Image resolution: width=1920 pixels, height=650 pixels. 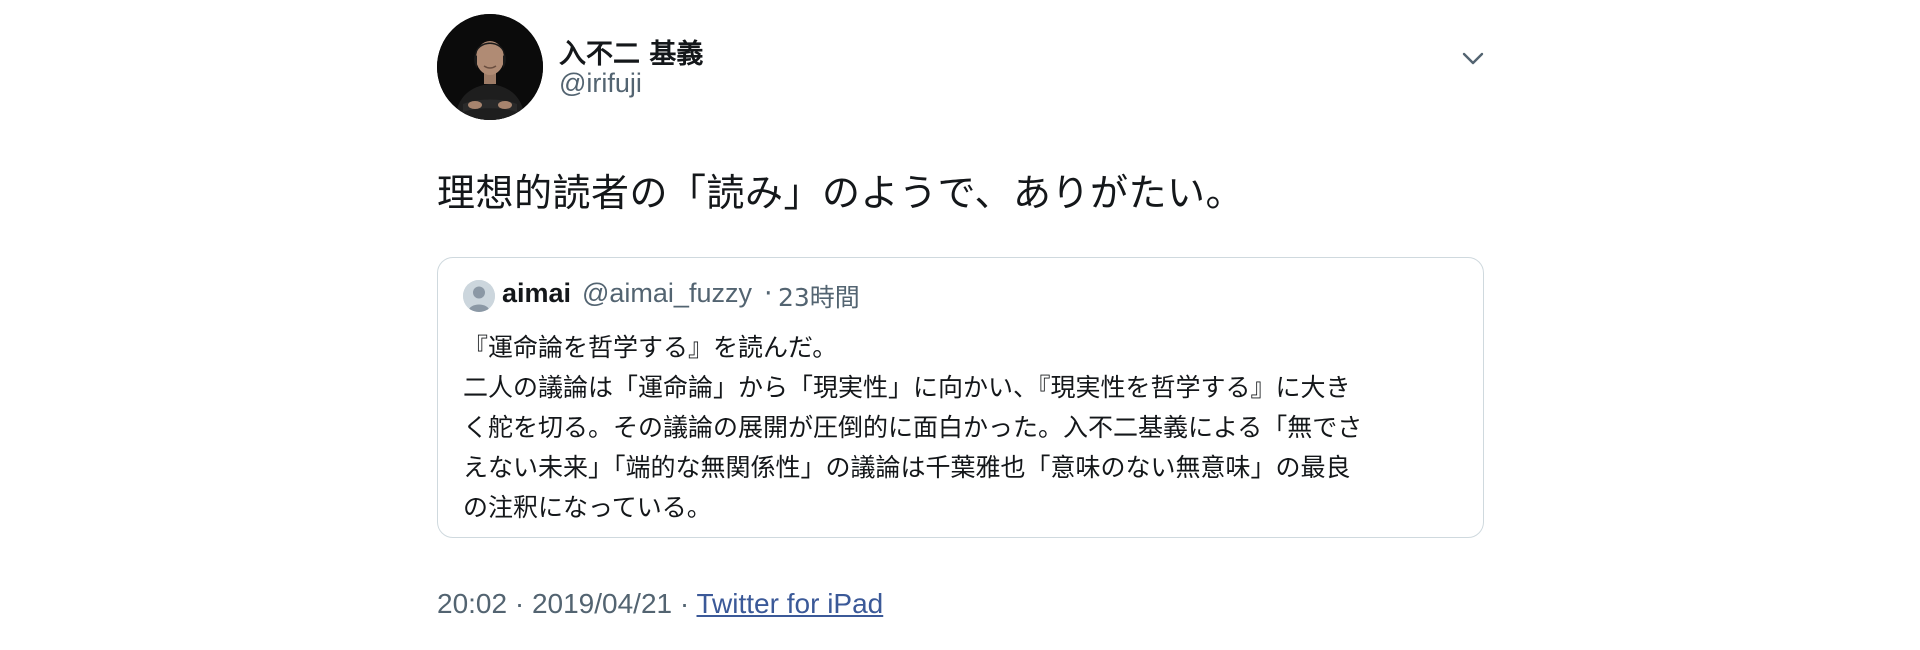 What do you see at coordinates (536, 293) in the screenshot?
I see `quoted-display-name: aimai` at bounding box center [536, 293].